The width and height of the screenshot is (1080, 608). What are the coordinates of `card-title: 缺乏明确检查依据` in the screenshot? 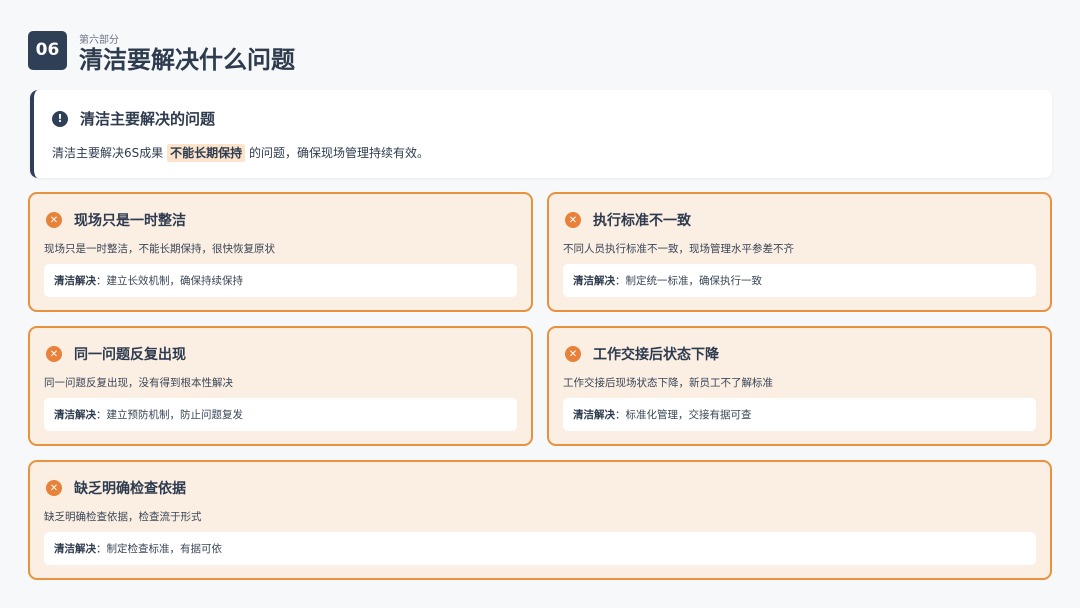 It's located at (130, 489).